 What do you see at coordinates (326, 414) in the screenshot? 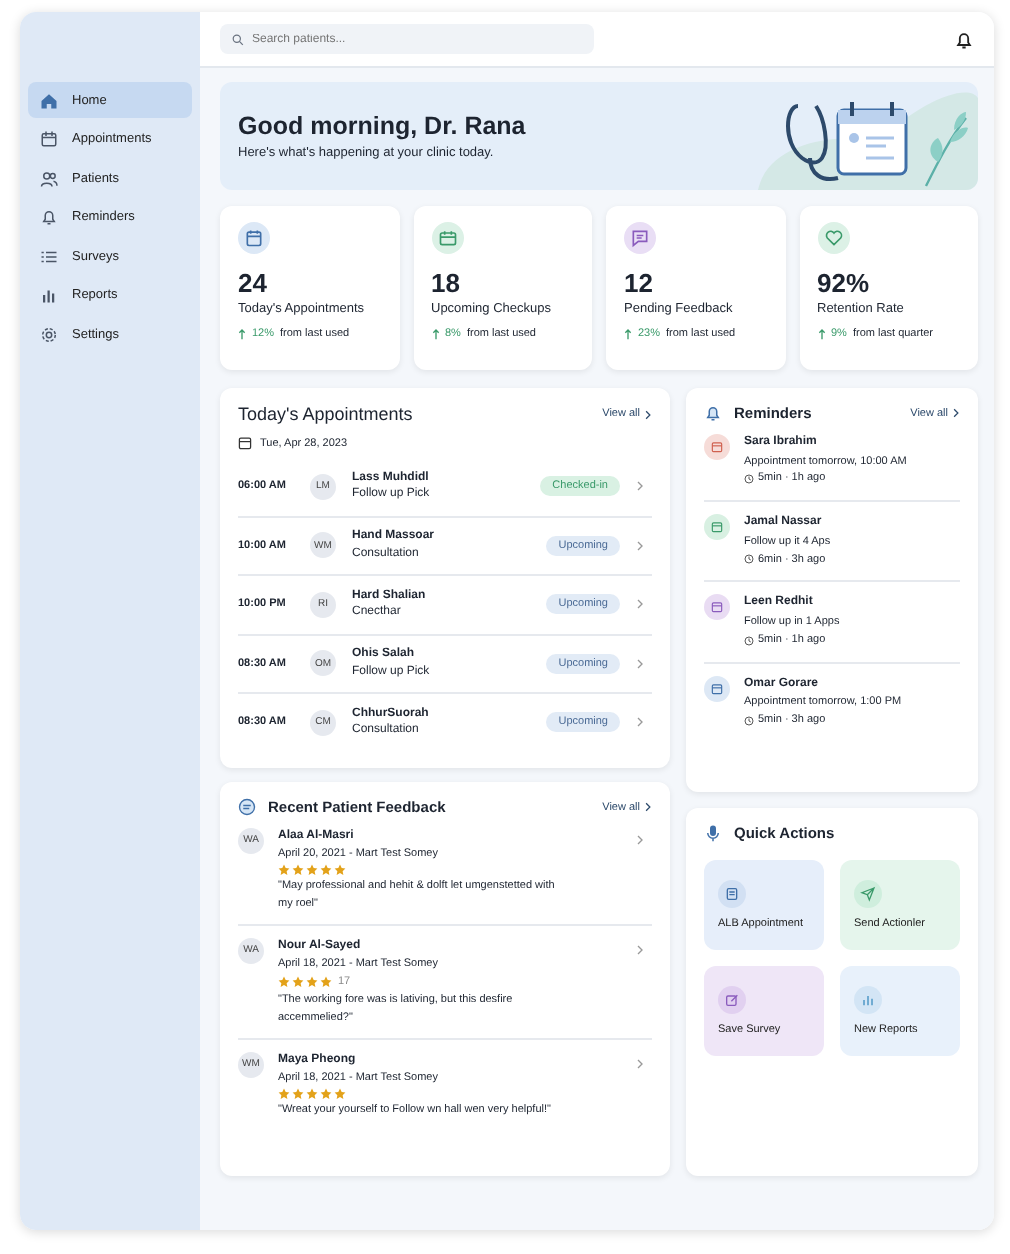
I see `card-title: Today's Appointments` at bounding box center [326, 414].